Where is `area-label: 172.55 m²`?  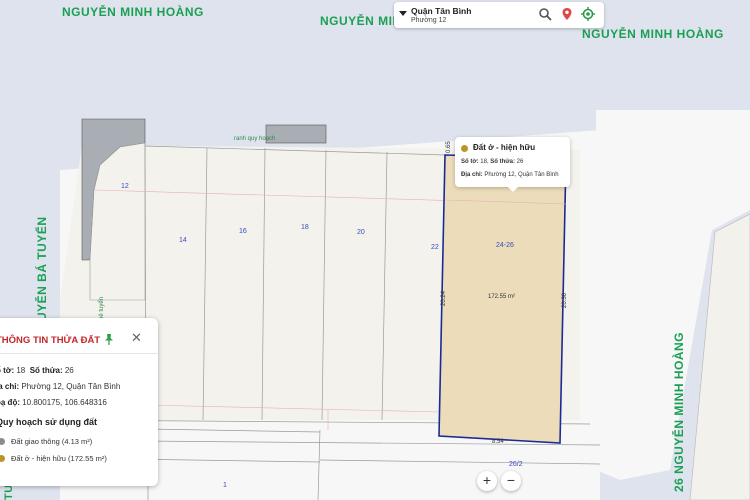
area-label: 172.55 m² is located at coordinates (501, 297).